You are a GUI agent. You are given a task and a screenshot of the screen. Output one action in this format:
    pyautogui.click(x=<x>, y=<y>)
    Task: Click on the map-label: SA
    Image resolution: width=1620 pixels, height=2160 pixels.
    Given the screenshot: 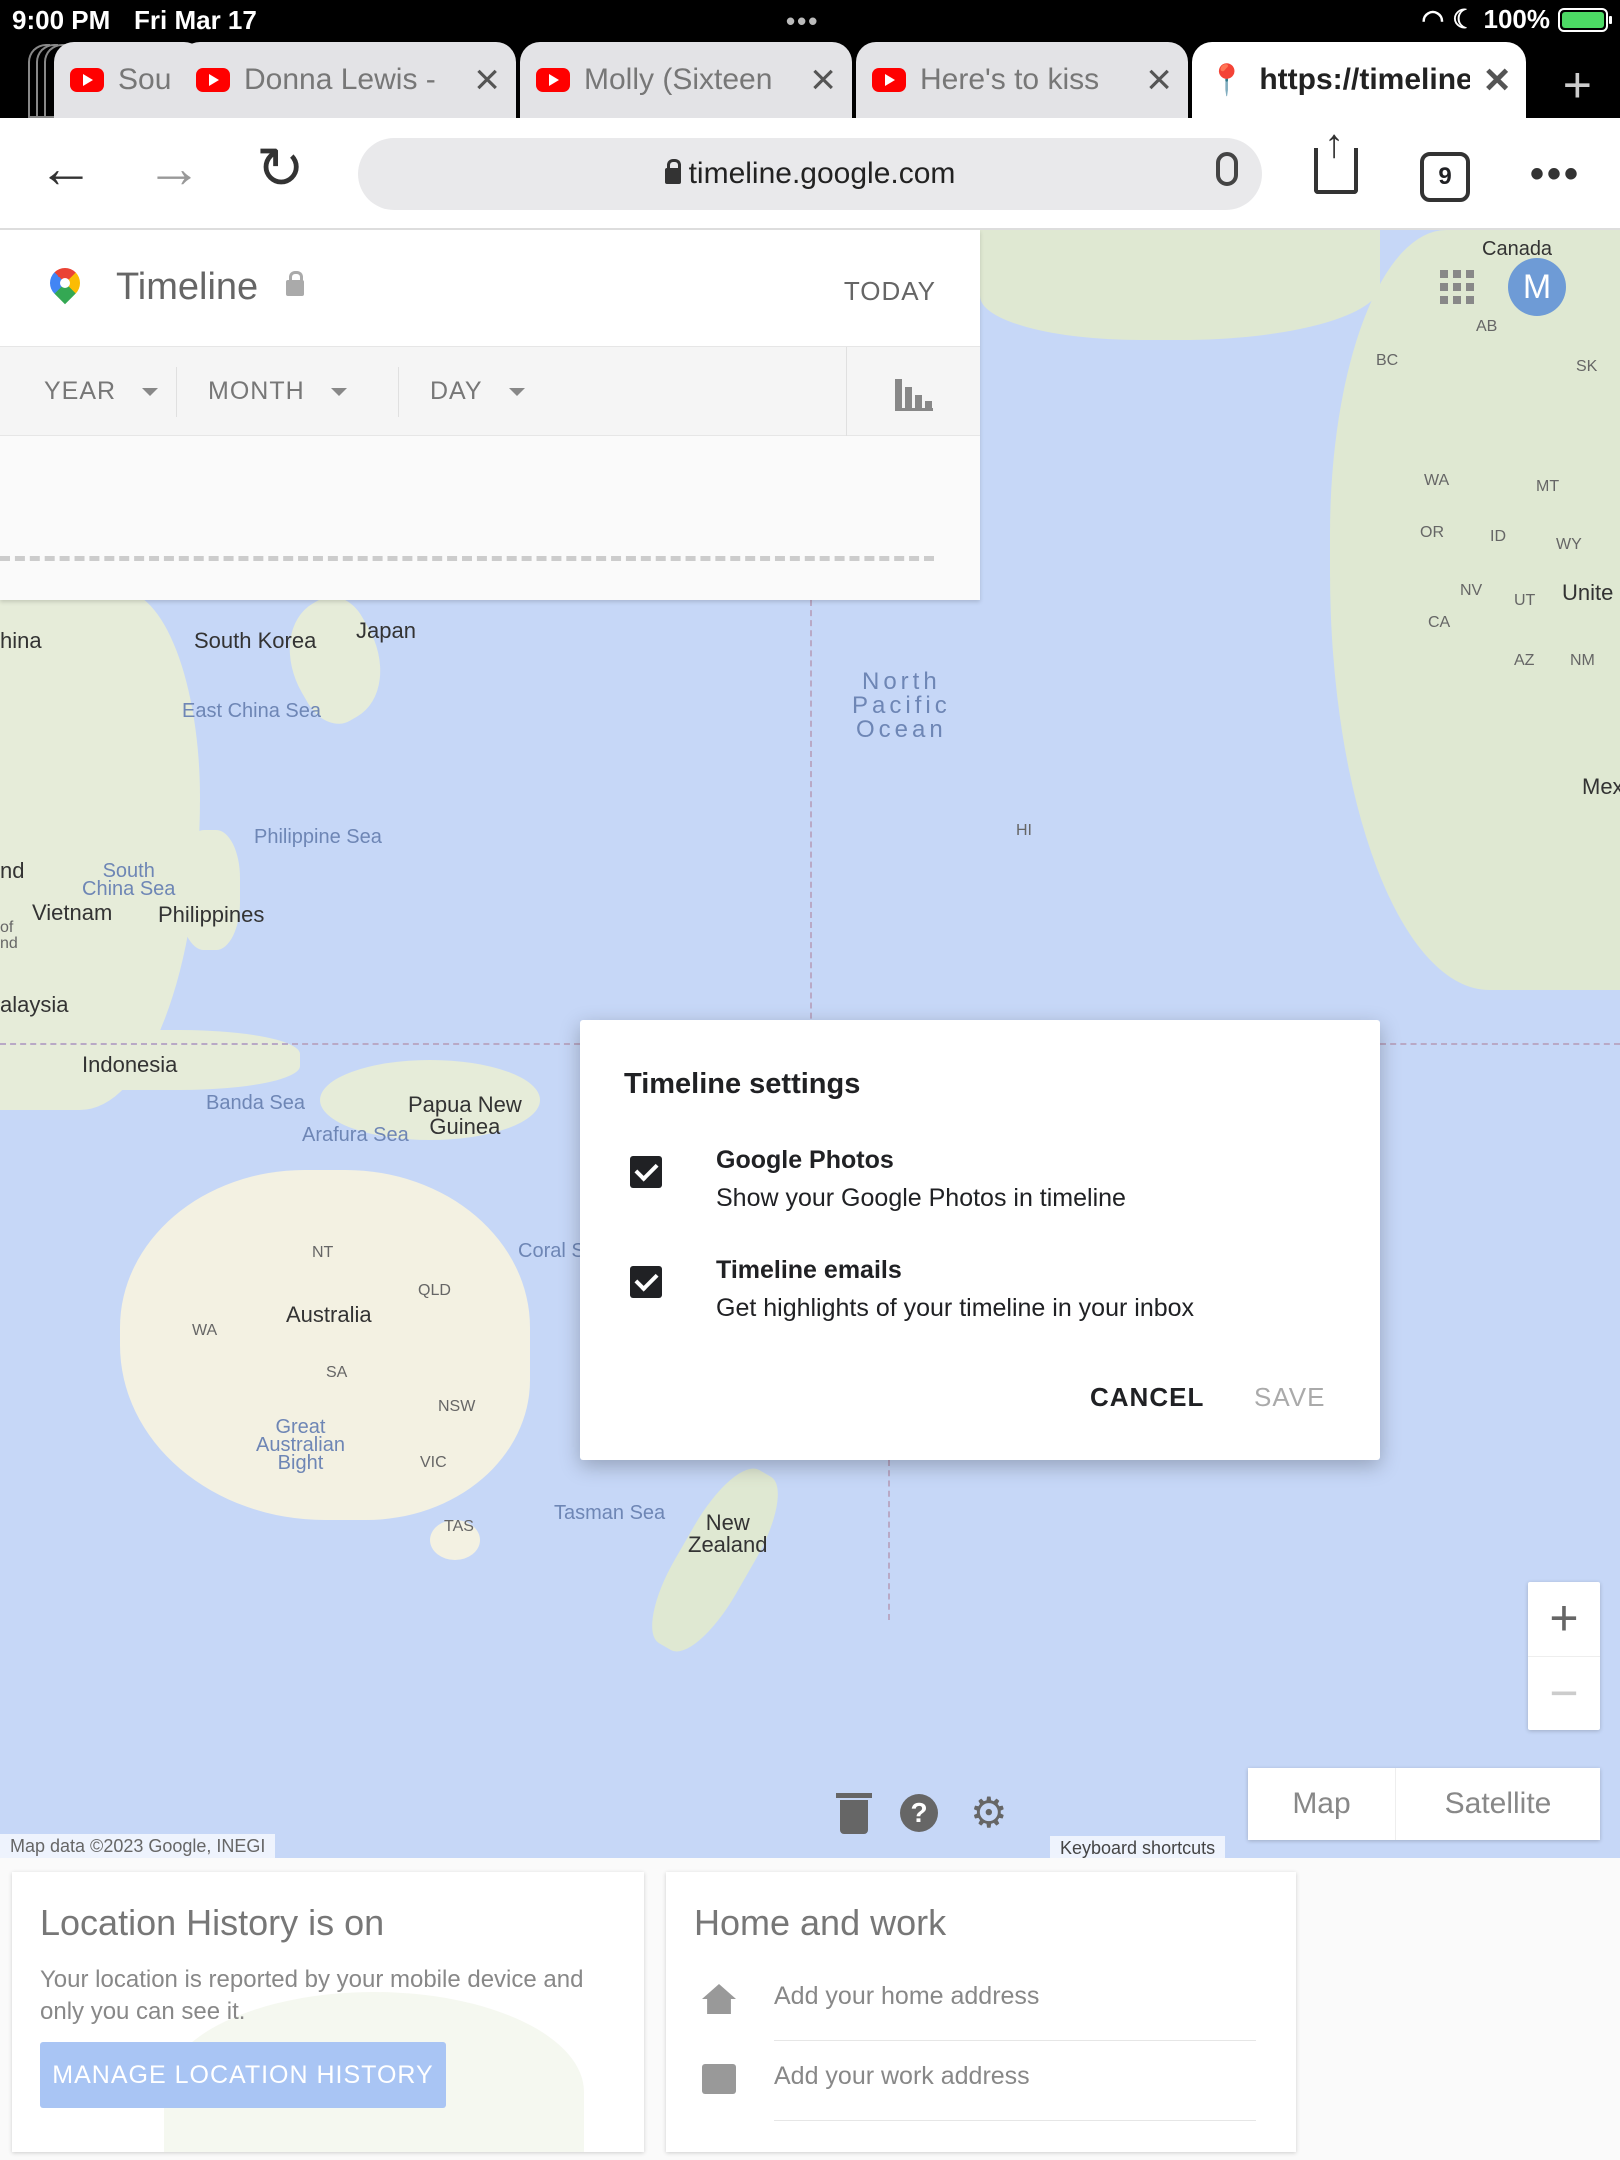 What is the action you would take?
    pyautogui.click(x=337, y=1372)
    